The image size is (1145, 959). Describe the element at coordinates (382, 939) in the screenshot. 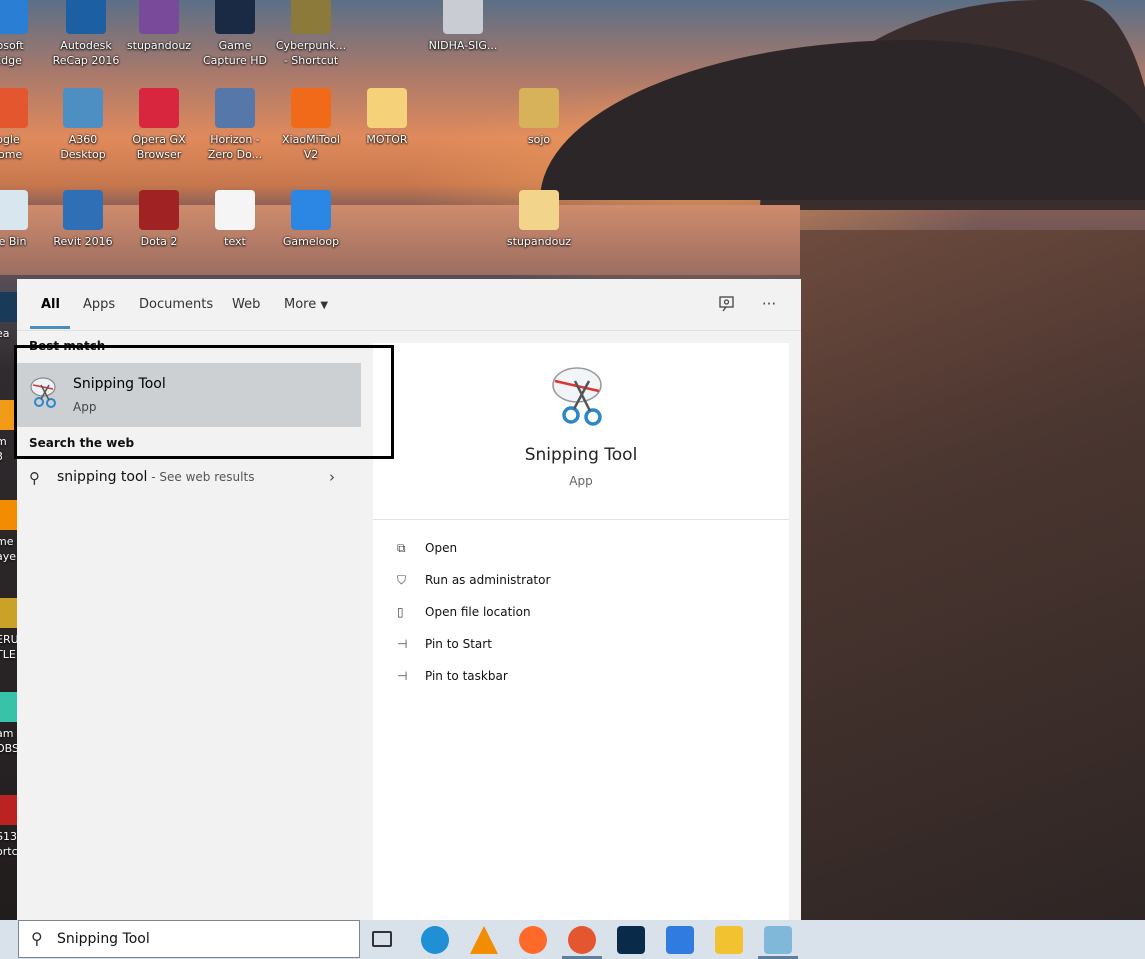

I see `task-view-icon` at that location.